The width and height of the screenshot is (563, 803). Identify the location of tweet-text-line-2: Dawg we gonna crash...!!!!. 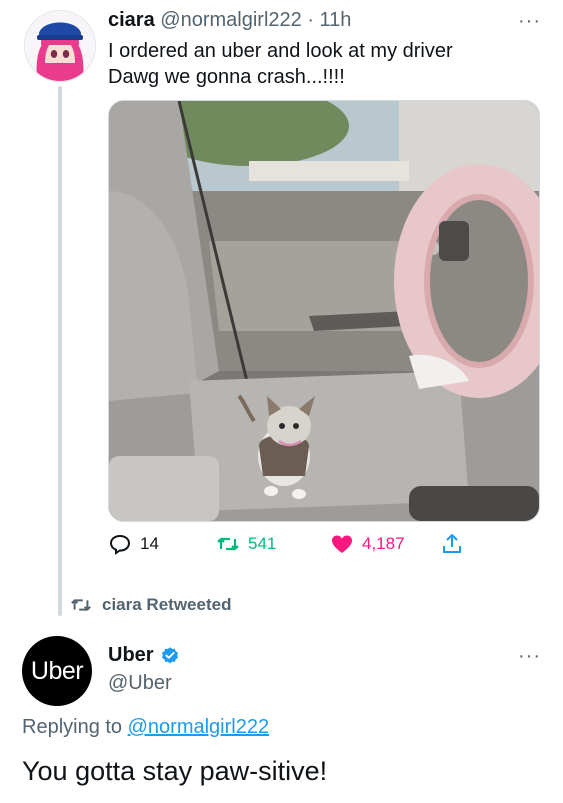
(226, 77).